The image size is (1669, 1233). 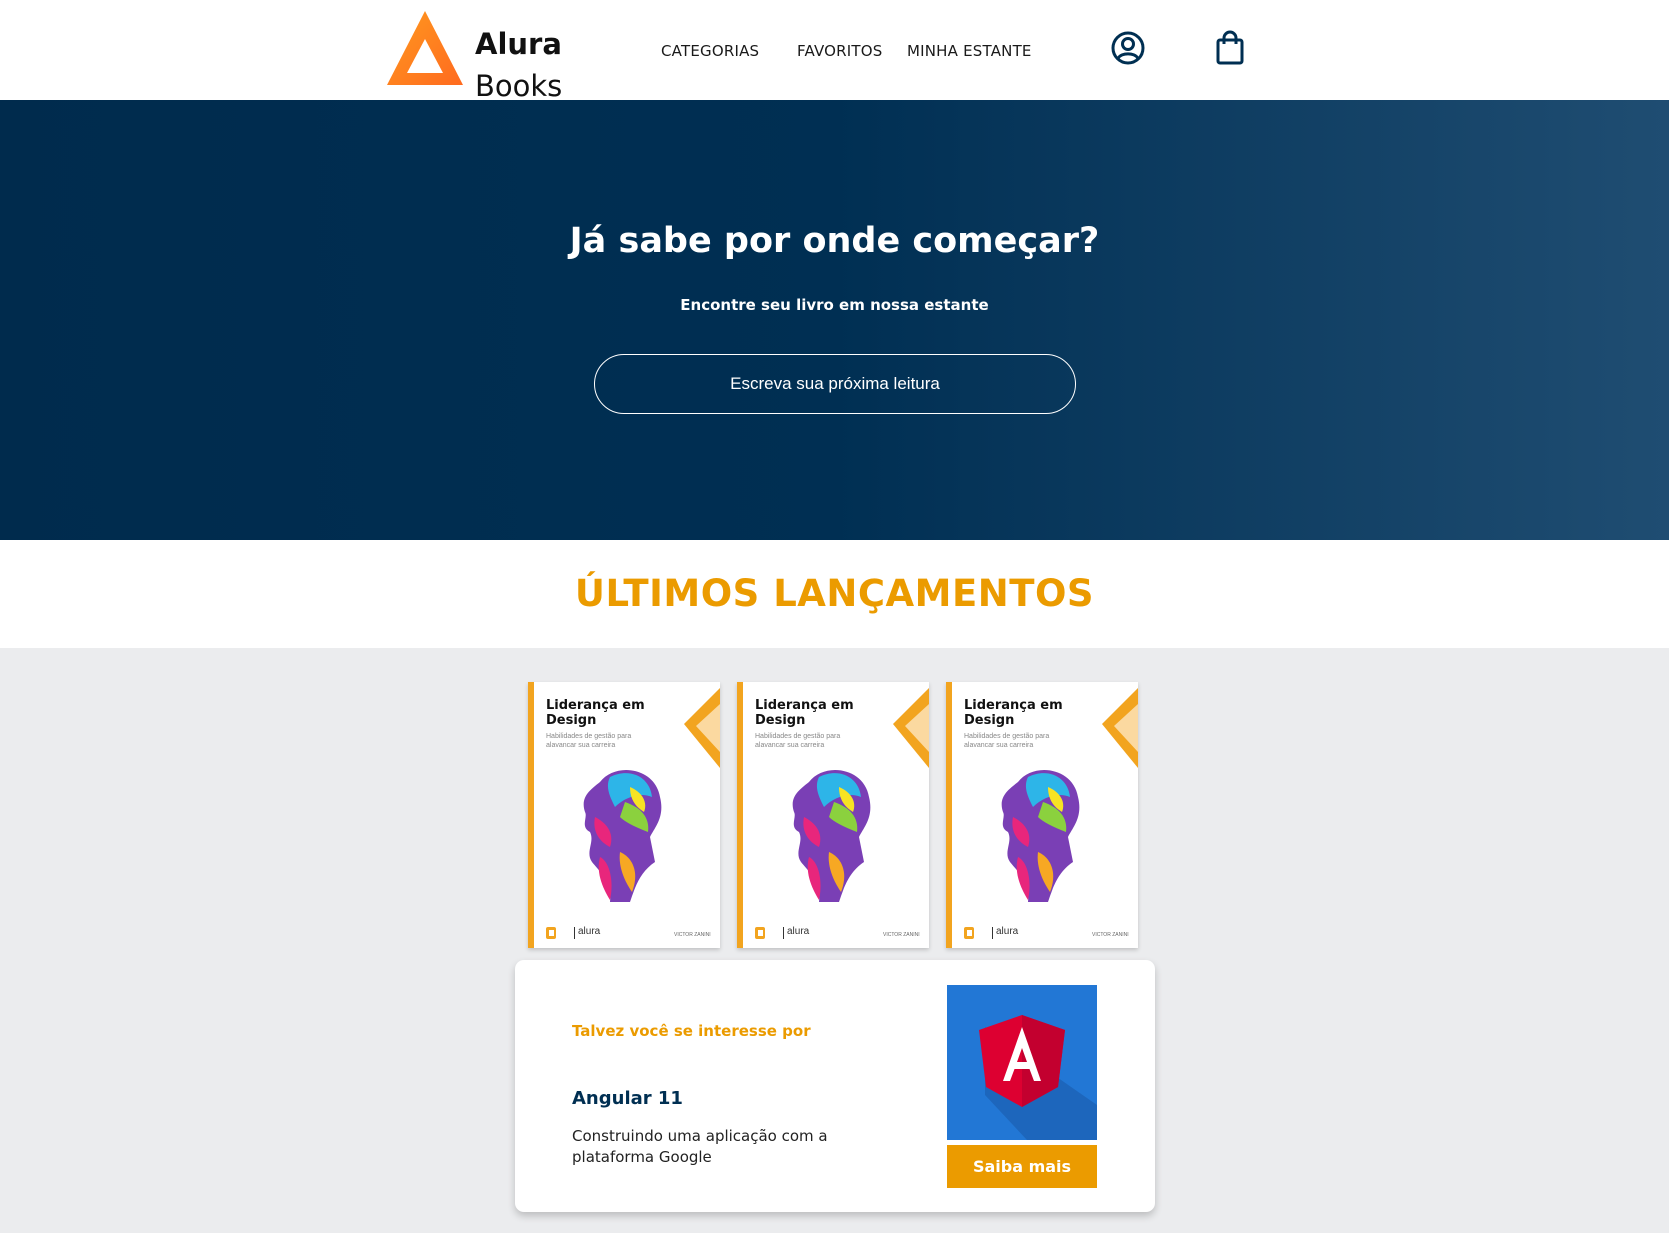 I want to click on hero-title: Já sabe por onde começar?, so click(x=834, y=241).